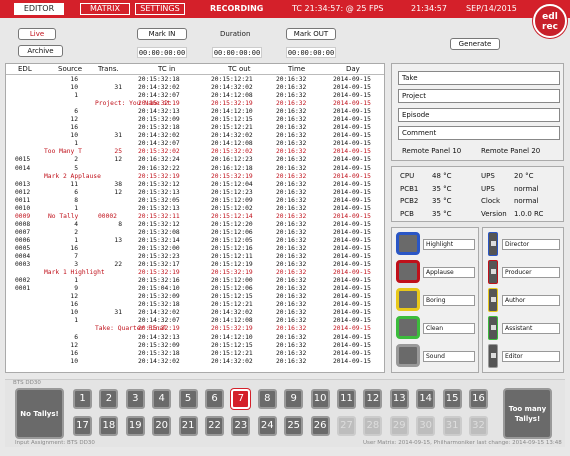  I want to click on tab-editor: EDITOR, so click(39, 9).